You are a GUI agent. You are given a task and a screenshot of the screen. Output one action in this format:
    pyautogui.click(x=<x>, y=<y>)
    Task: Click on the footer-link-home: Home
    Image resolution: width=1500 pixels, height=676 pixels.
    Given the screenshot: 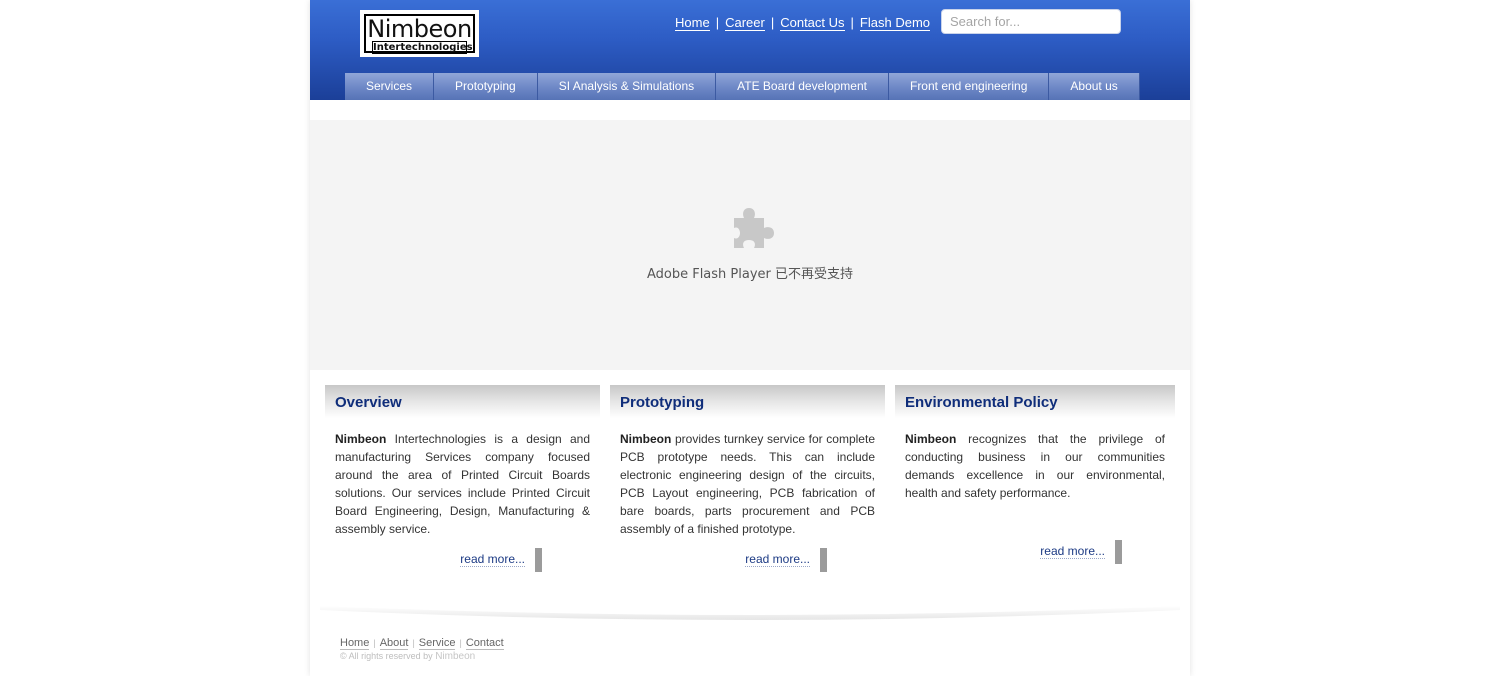 What is the action you would take?
    pyautogui.click(x=355, y=643)
    